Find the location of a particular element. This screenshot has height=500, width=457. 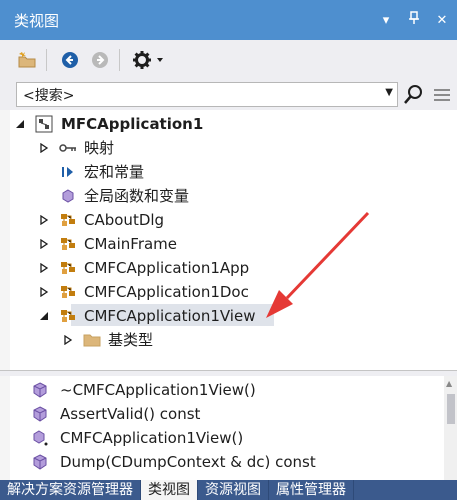

window-title-bar: 类视图 ▾ ✕ is located at coordinates (228, 20).